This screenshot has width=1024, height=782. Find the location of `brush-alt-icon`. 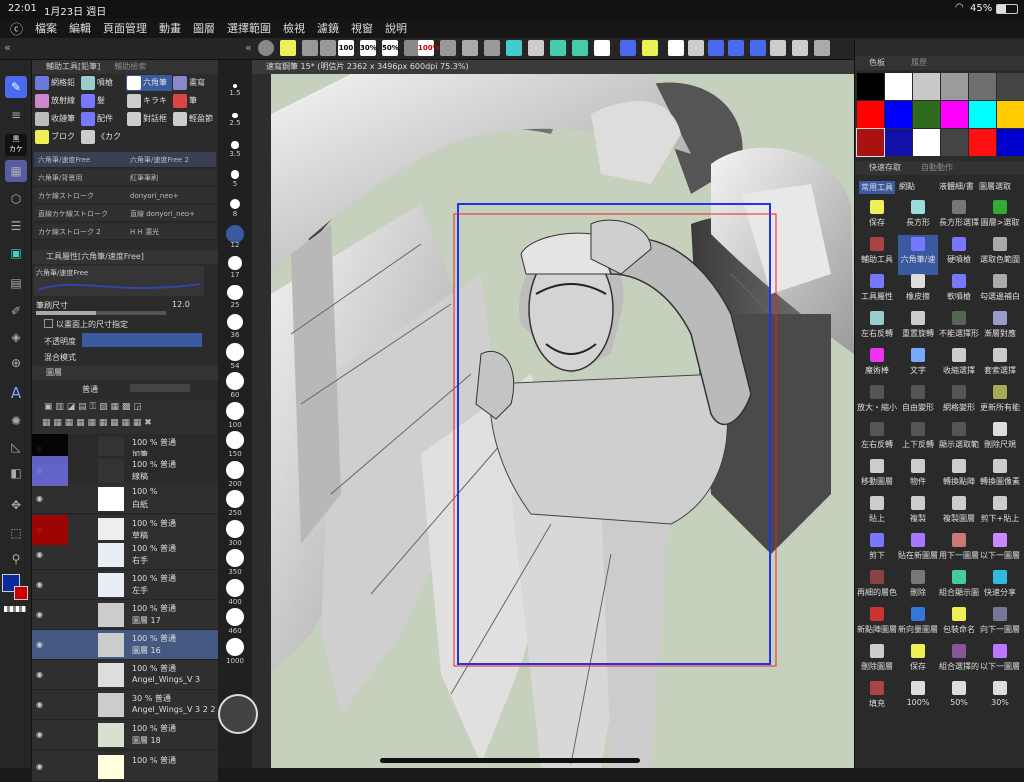

brush-alt-icon is located at coordinates (758, 48).